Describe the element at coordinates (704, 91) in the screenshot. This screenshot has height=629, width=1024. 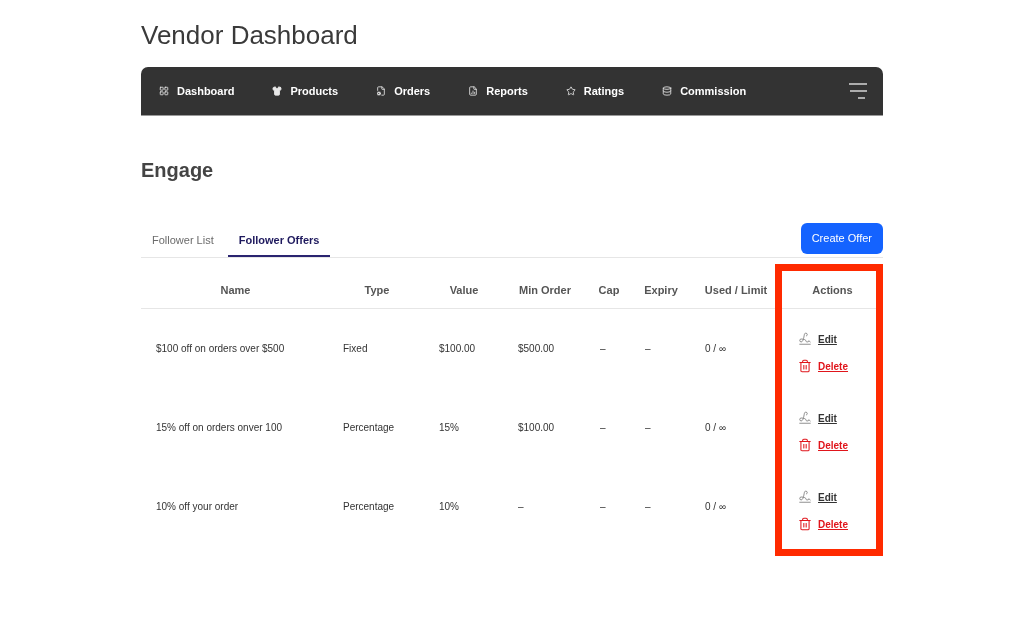
I see `nav-item: Commission` at that location.